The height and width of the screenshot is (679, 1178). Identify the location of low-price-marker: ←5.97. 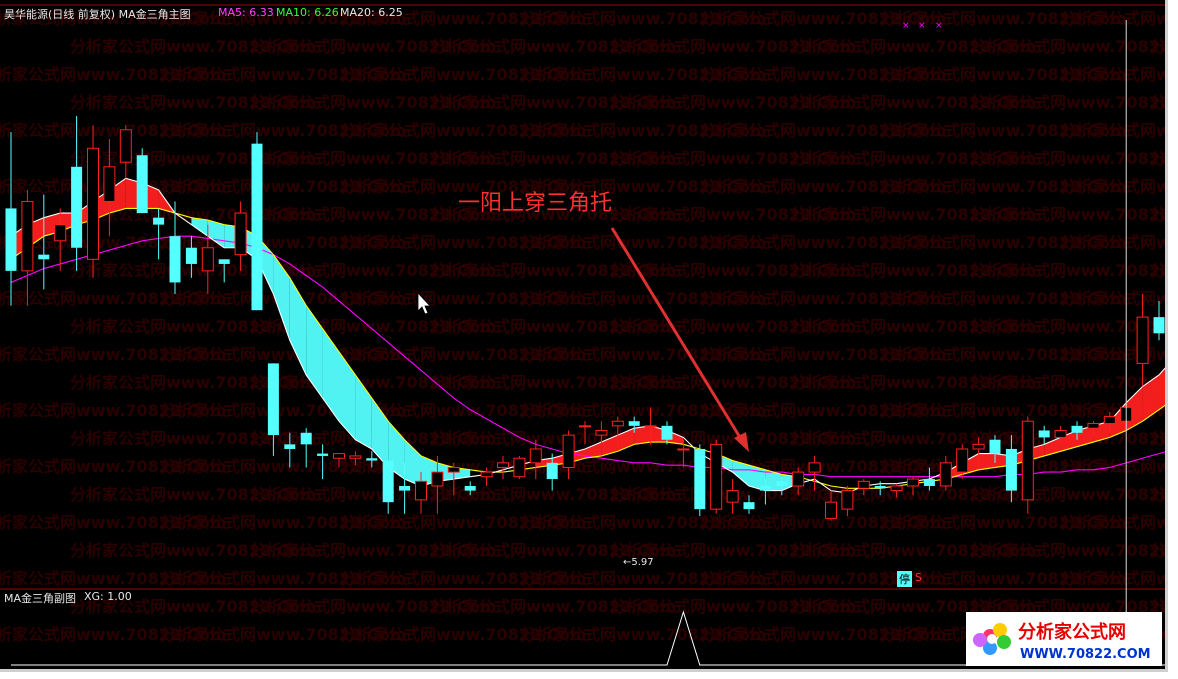
(638, 562).